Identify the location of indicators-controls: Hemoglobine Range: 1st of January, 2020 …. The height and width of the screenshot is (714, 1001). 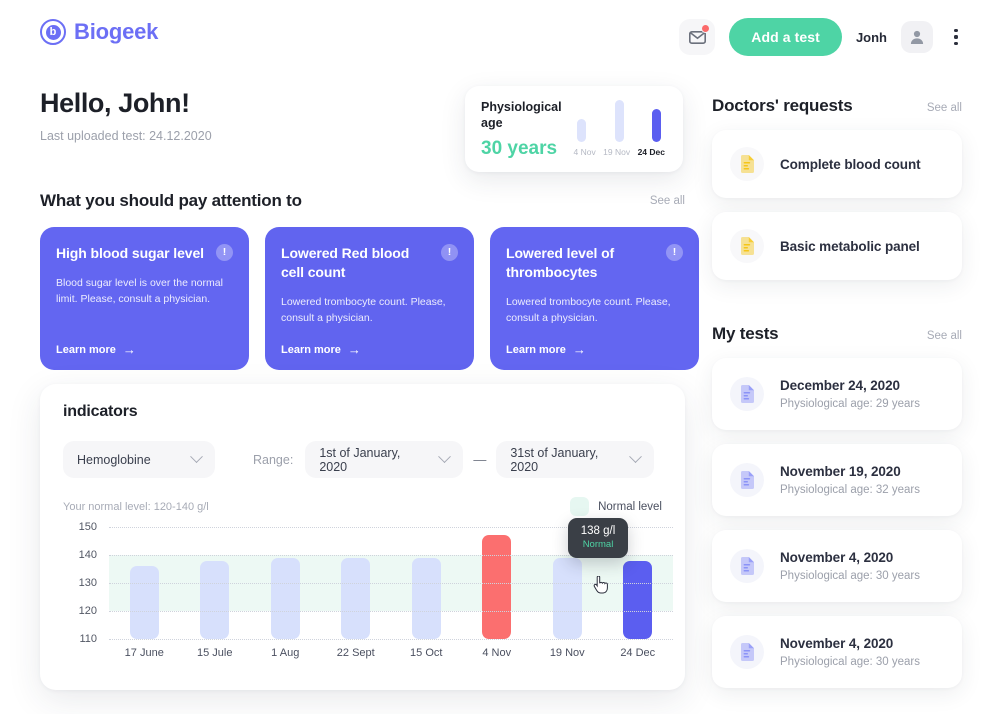
(362, 459).